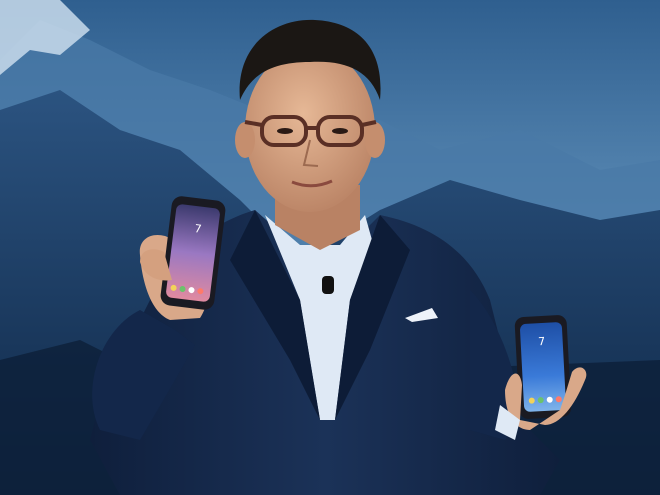 This screenshot has width=660, height=495. What do you see at coordinates (285, 131) in the screenshot?
I see `eye-left` at bounding box center [285, 131].